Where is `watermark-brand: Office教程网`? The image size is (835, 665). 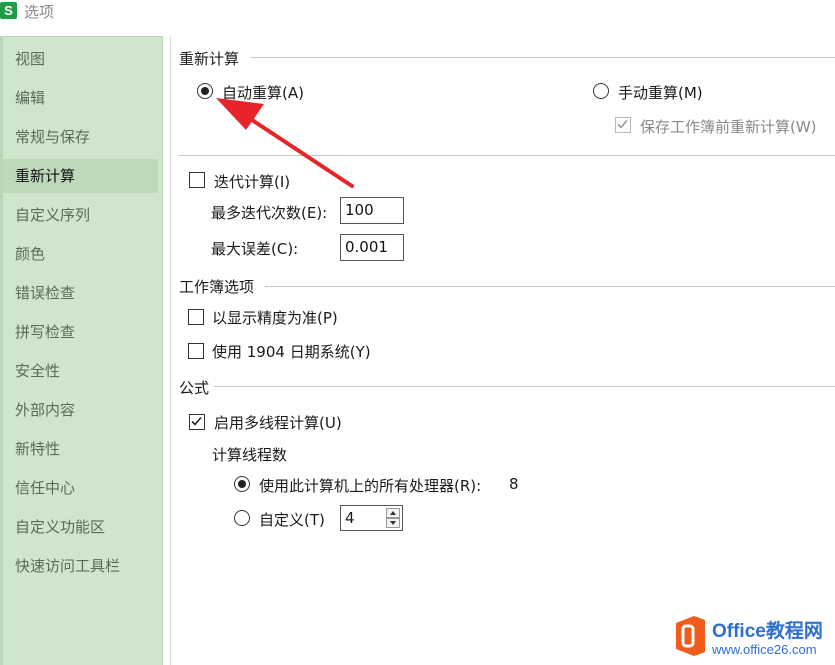
watermark-brand: Office教程网 is located at coordinates (767, 631).